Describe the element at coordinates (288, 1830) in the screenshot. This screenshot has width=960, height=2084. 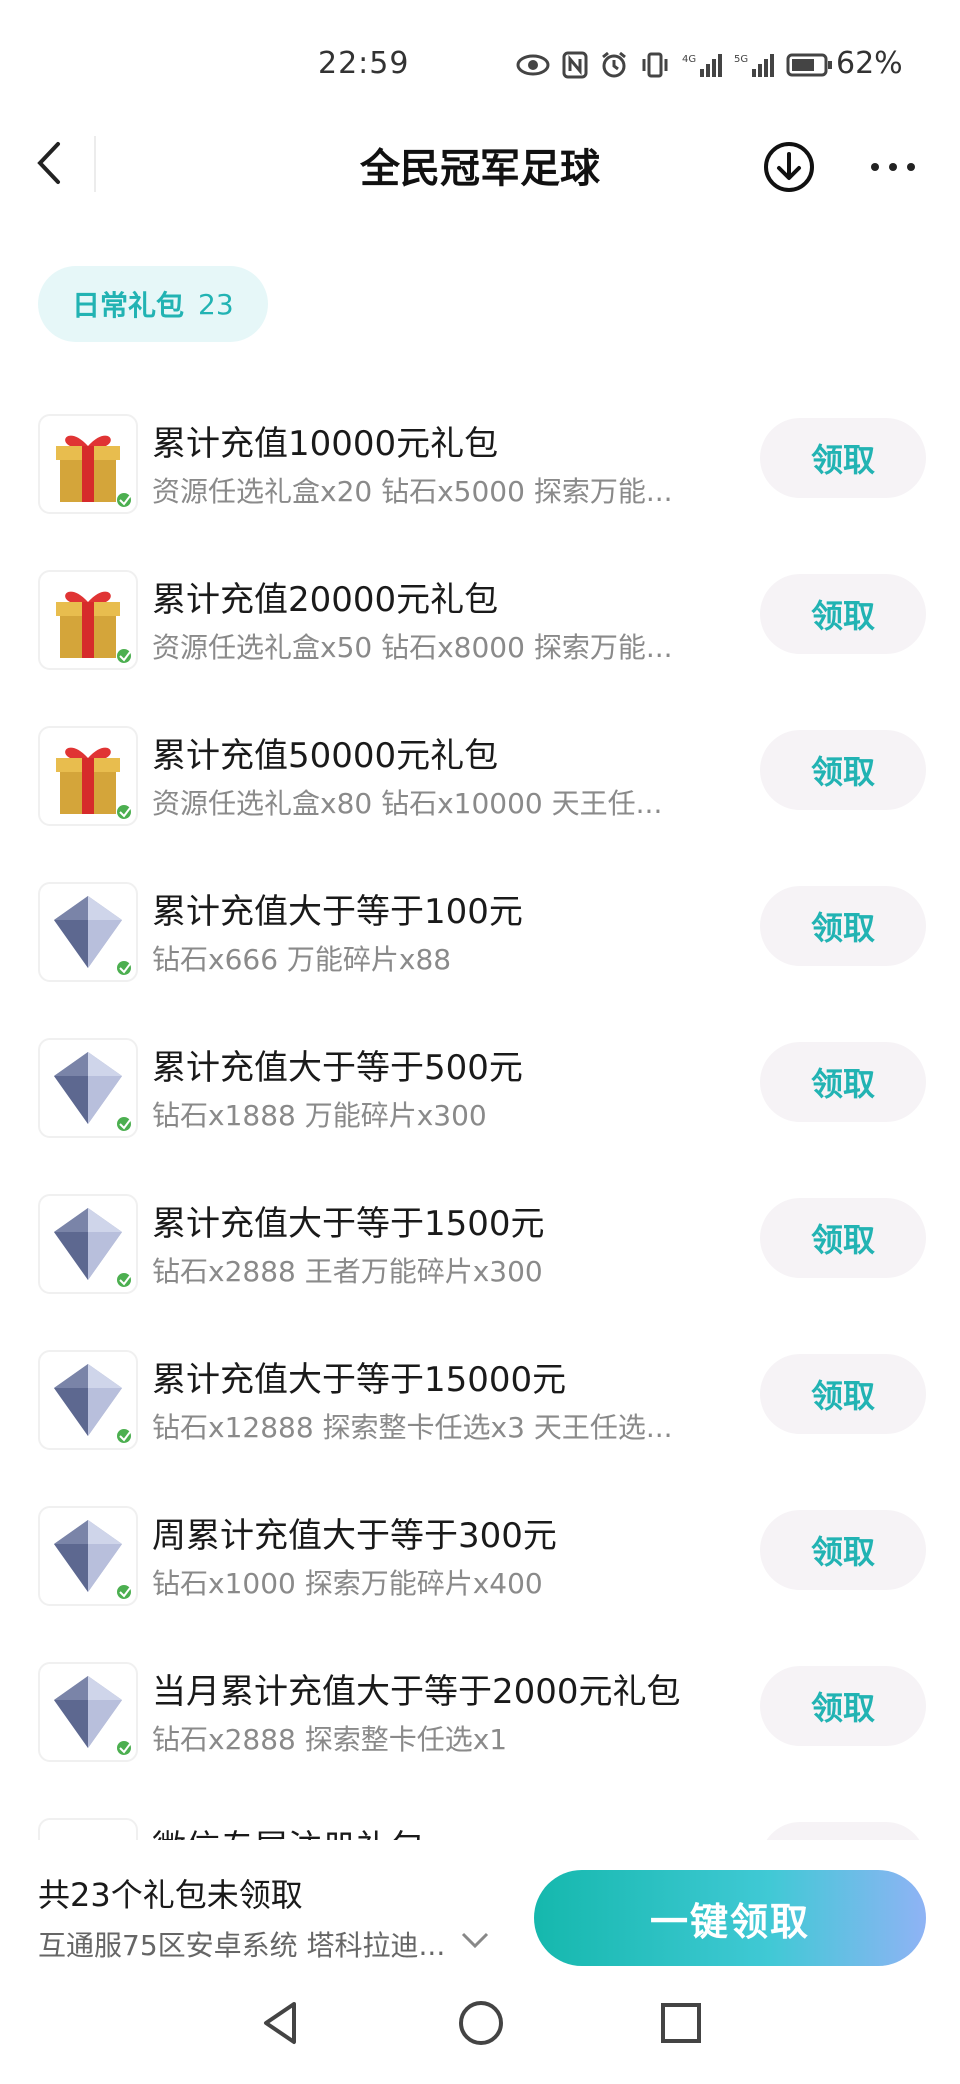
I see `gift-name: 微信专属注册礼包` at that location.